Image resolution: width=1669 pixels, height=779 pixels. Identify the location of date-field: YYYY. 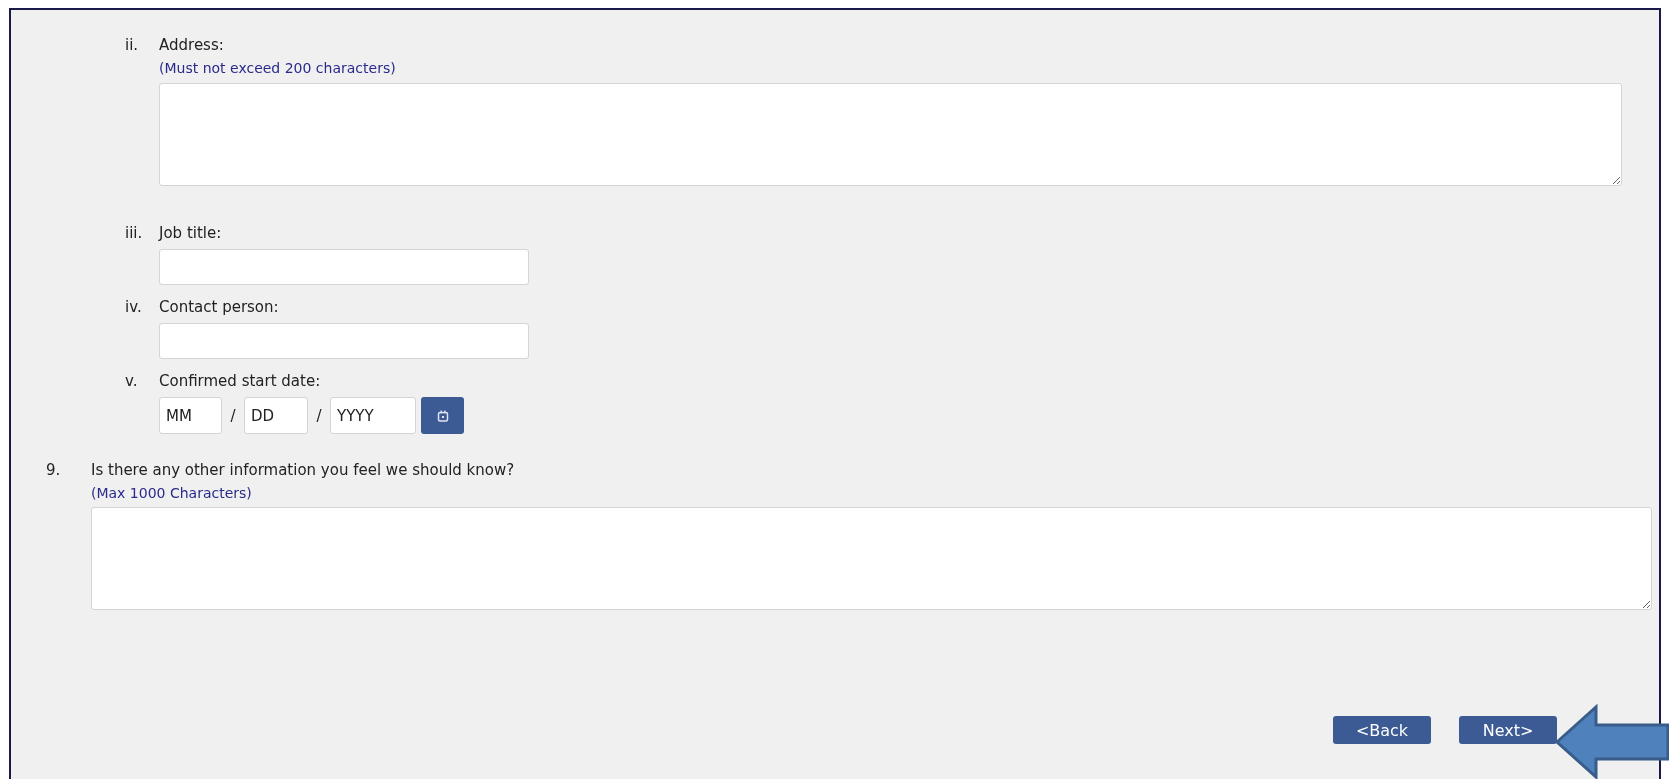
(373, 415).